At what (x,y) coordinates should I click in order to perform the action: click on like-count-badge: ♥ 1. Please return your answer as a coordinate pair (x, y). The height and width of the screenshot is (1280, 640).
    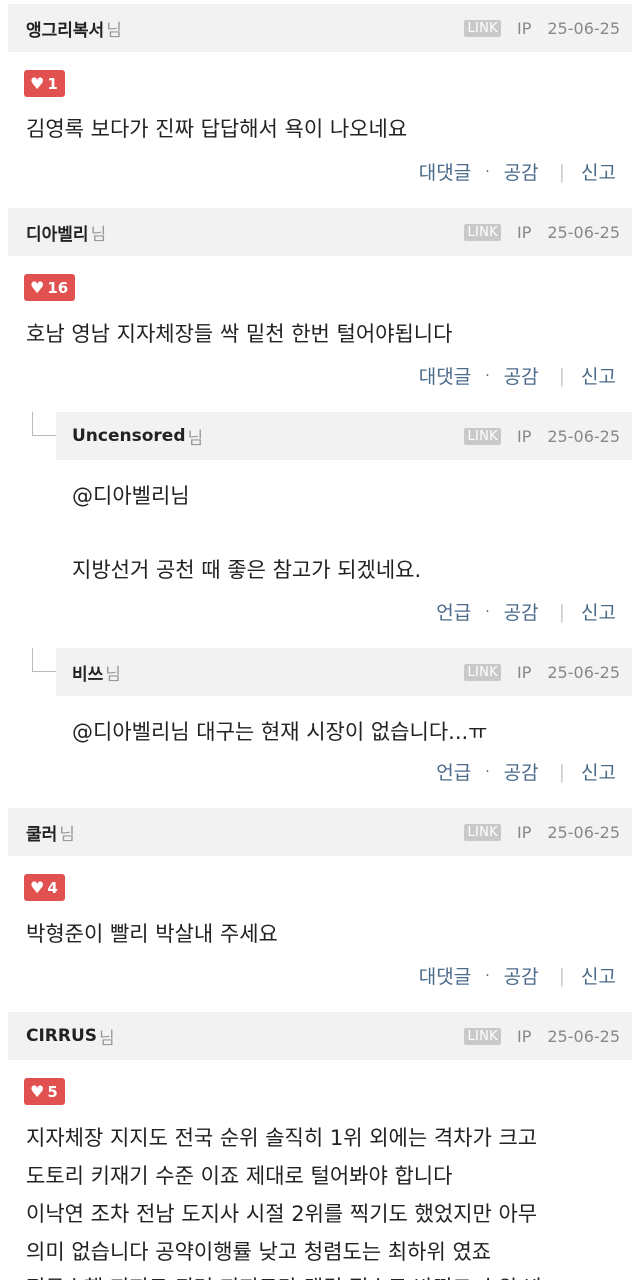
    Looking at the image, I should click on (44, 83).